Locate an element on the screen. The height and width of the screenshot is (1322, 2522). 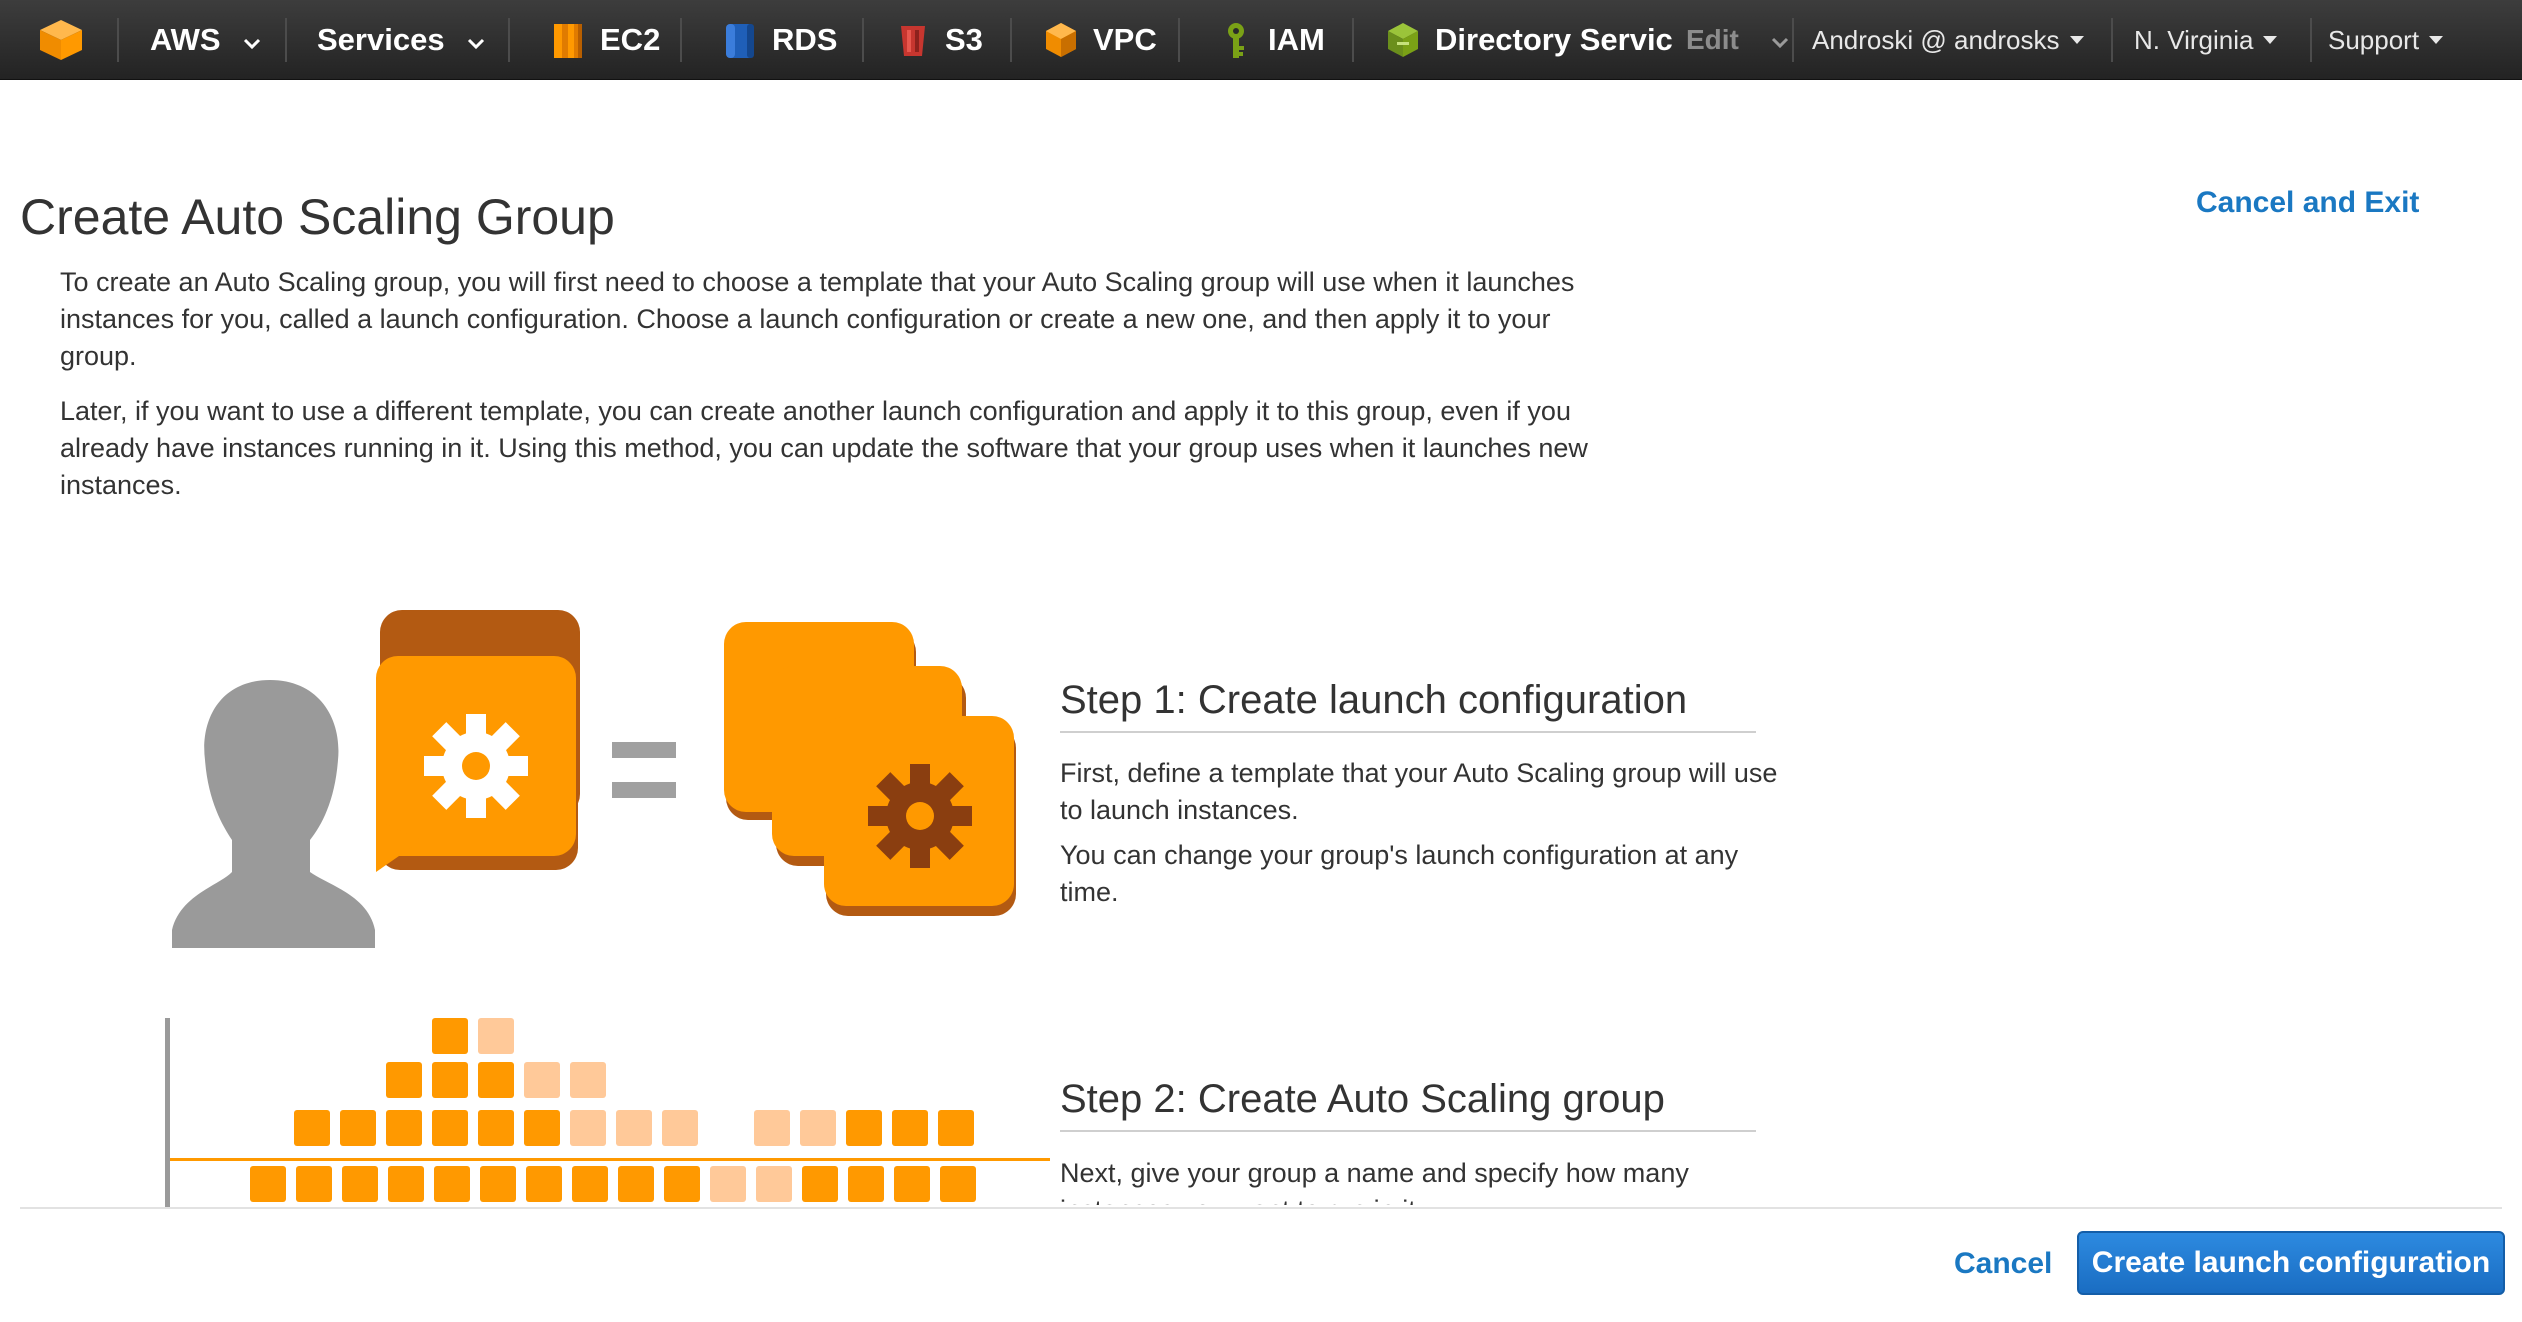
aws-menu-label: AWS is located at coordinates (185, 39).